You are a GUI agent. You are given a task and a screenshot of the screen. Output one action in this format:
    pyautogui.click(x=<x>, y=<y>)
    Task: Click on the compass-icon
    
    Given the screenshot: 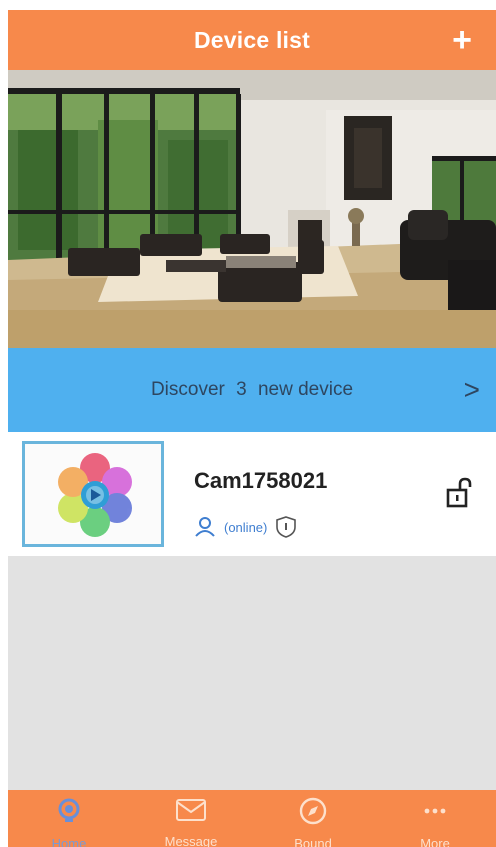 What is the action you would take?
    pyautogui.click(x=313, y=811)
    